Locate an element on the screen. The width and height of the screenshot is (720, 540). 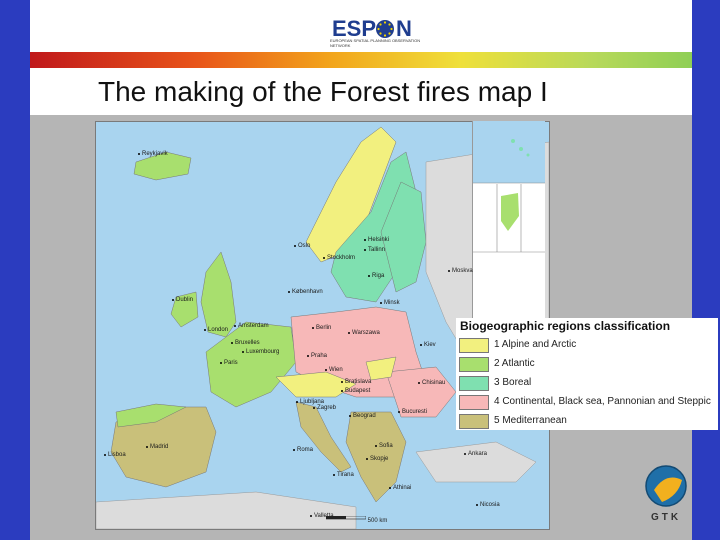
city-label: Oslo is located at coordinates (302, 246).